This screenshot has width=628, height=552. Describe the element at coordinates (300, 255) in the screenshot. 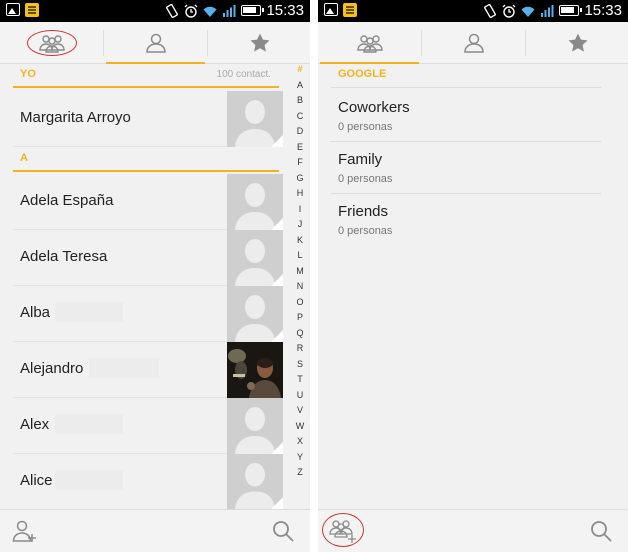

I see `index-letter: L` at that location.